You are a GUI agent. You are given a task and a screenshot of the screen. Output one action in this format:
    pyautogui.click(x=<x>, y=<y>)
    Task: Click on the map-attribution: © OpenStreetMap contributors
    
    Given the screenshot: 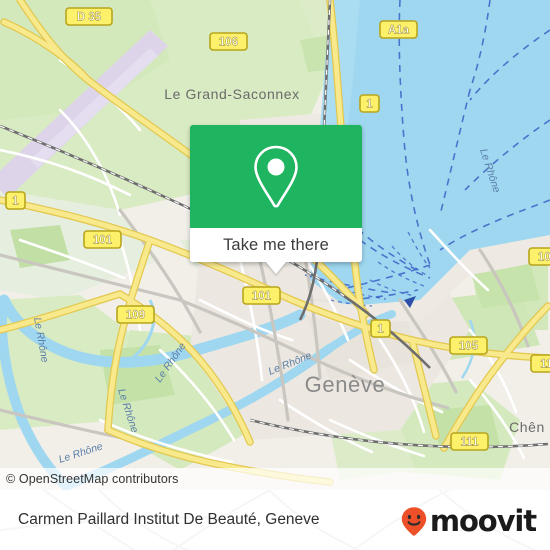 What is the action you would take?
    pyautogui.click(x=275, y=479)
    